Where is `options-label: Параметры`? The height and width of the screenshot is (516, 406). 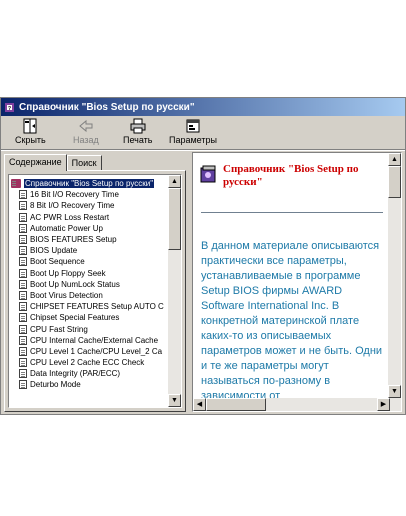
options-label: Параметры is located at coordinates (193, 140).